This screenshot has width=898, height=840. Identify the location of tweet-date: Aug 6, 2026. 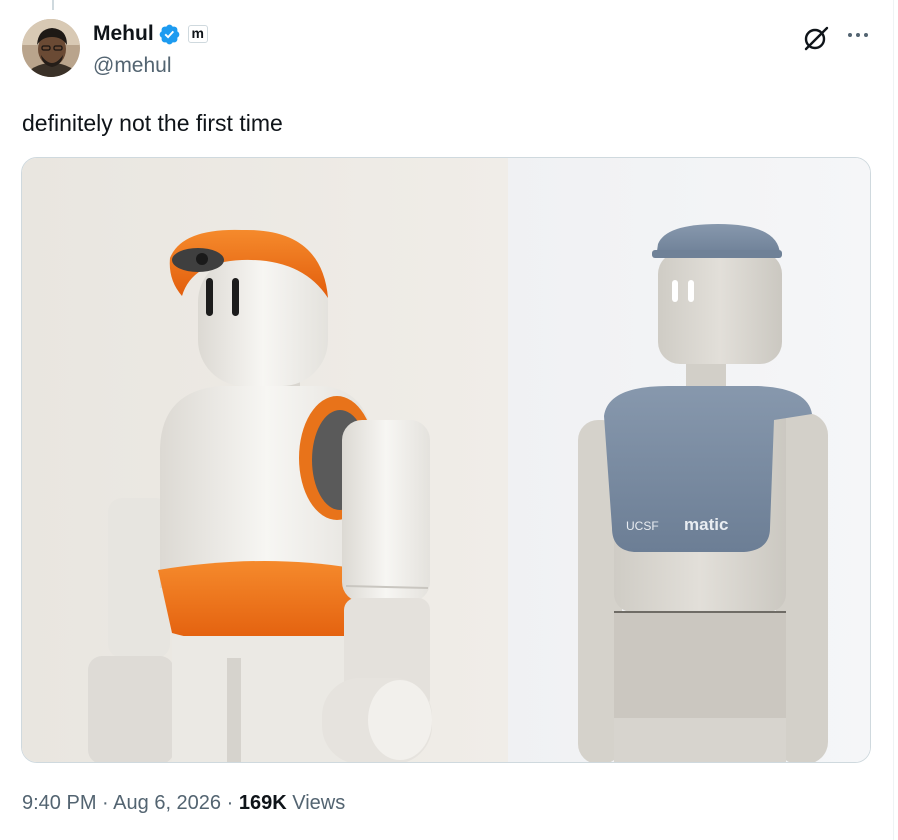
(167, 803).